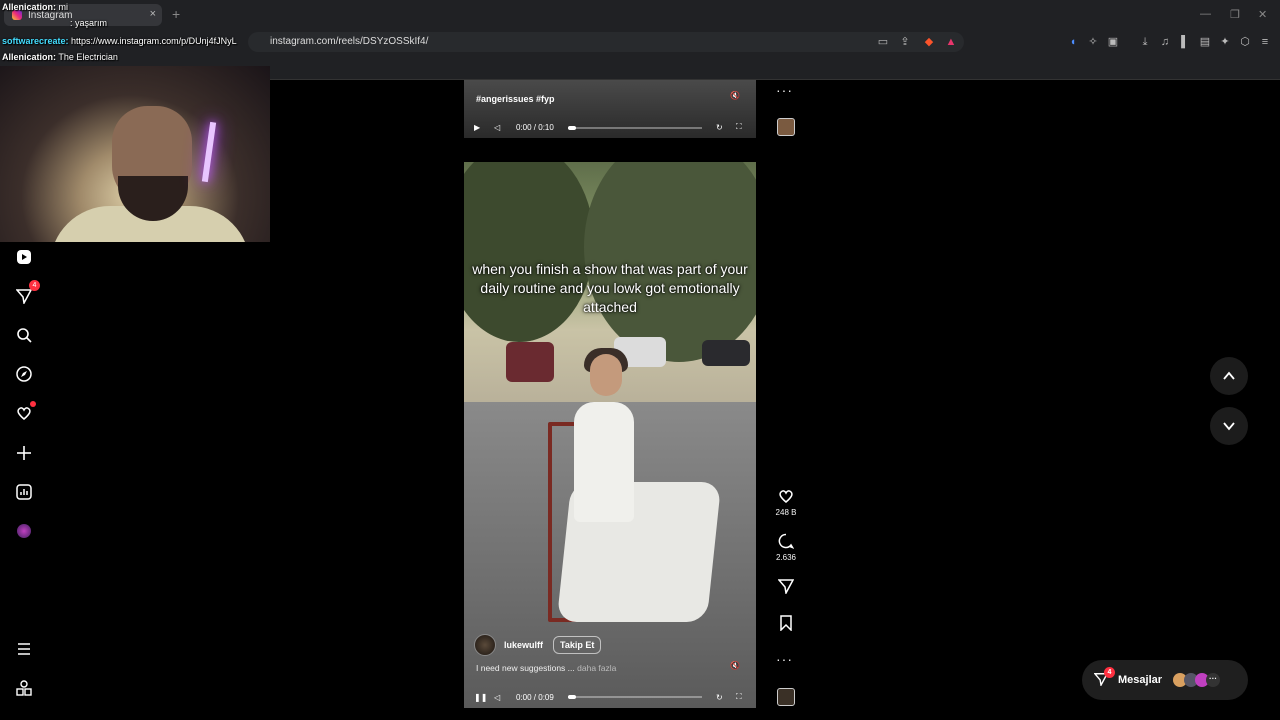 This screenshot has width=1280, height=720. Describe the element at coordinates (24, 257) in the screenshot. I see `reels-nav-icon` at that location.